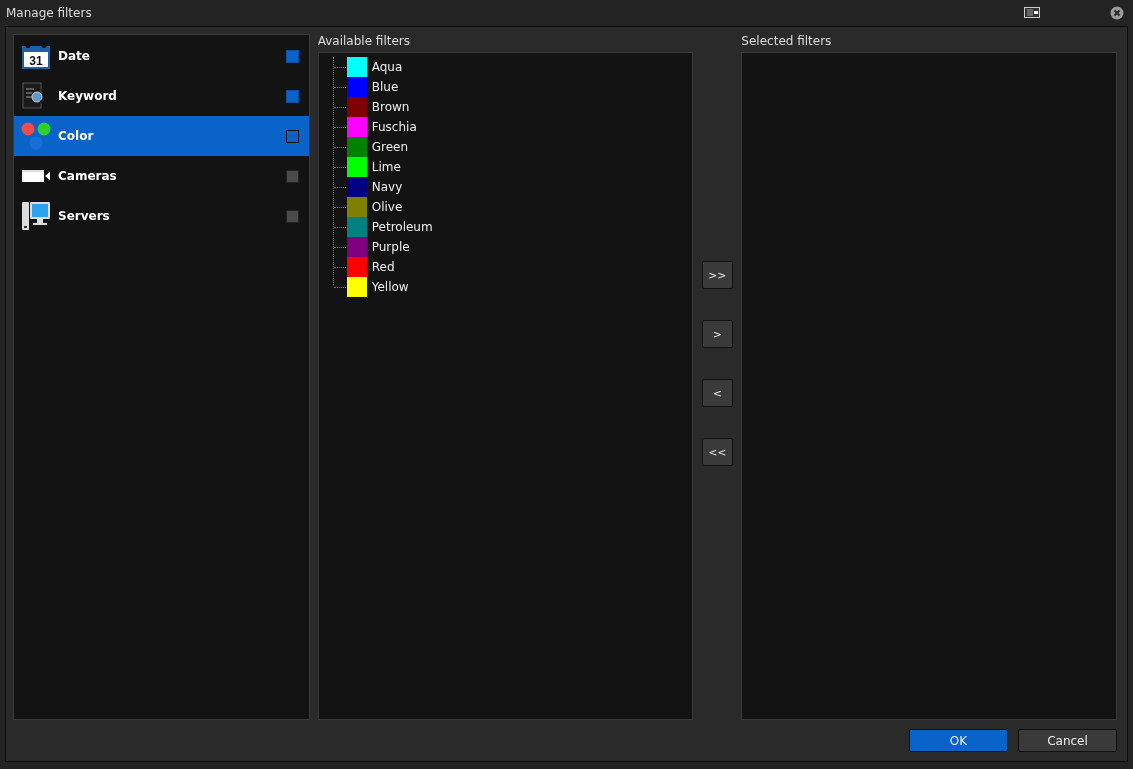 The width and height of the screenshot is (1133, 769). I want to click on category-item: Color, so click(161, 136).